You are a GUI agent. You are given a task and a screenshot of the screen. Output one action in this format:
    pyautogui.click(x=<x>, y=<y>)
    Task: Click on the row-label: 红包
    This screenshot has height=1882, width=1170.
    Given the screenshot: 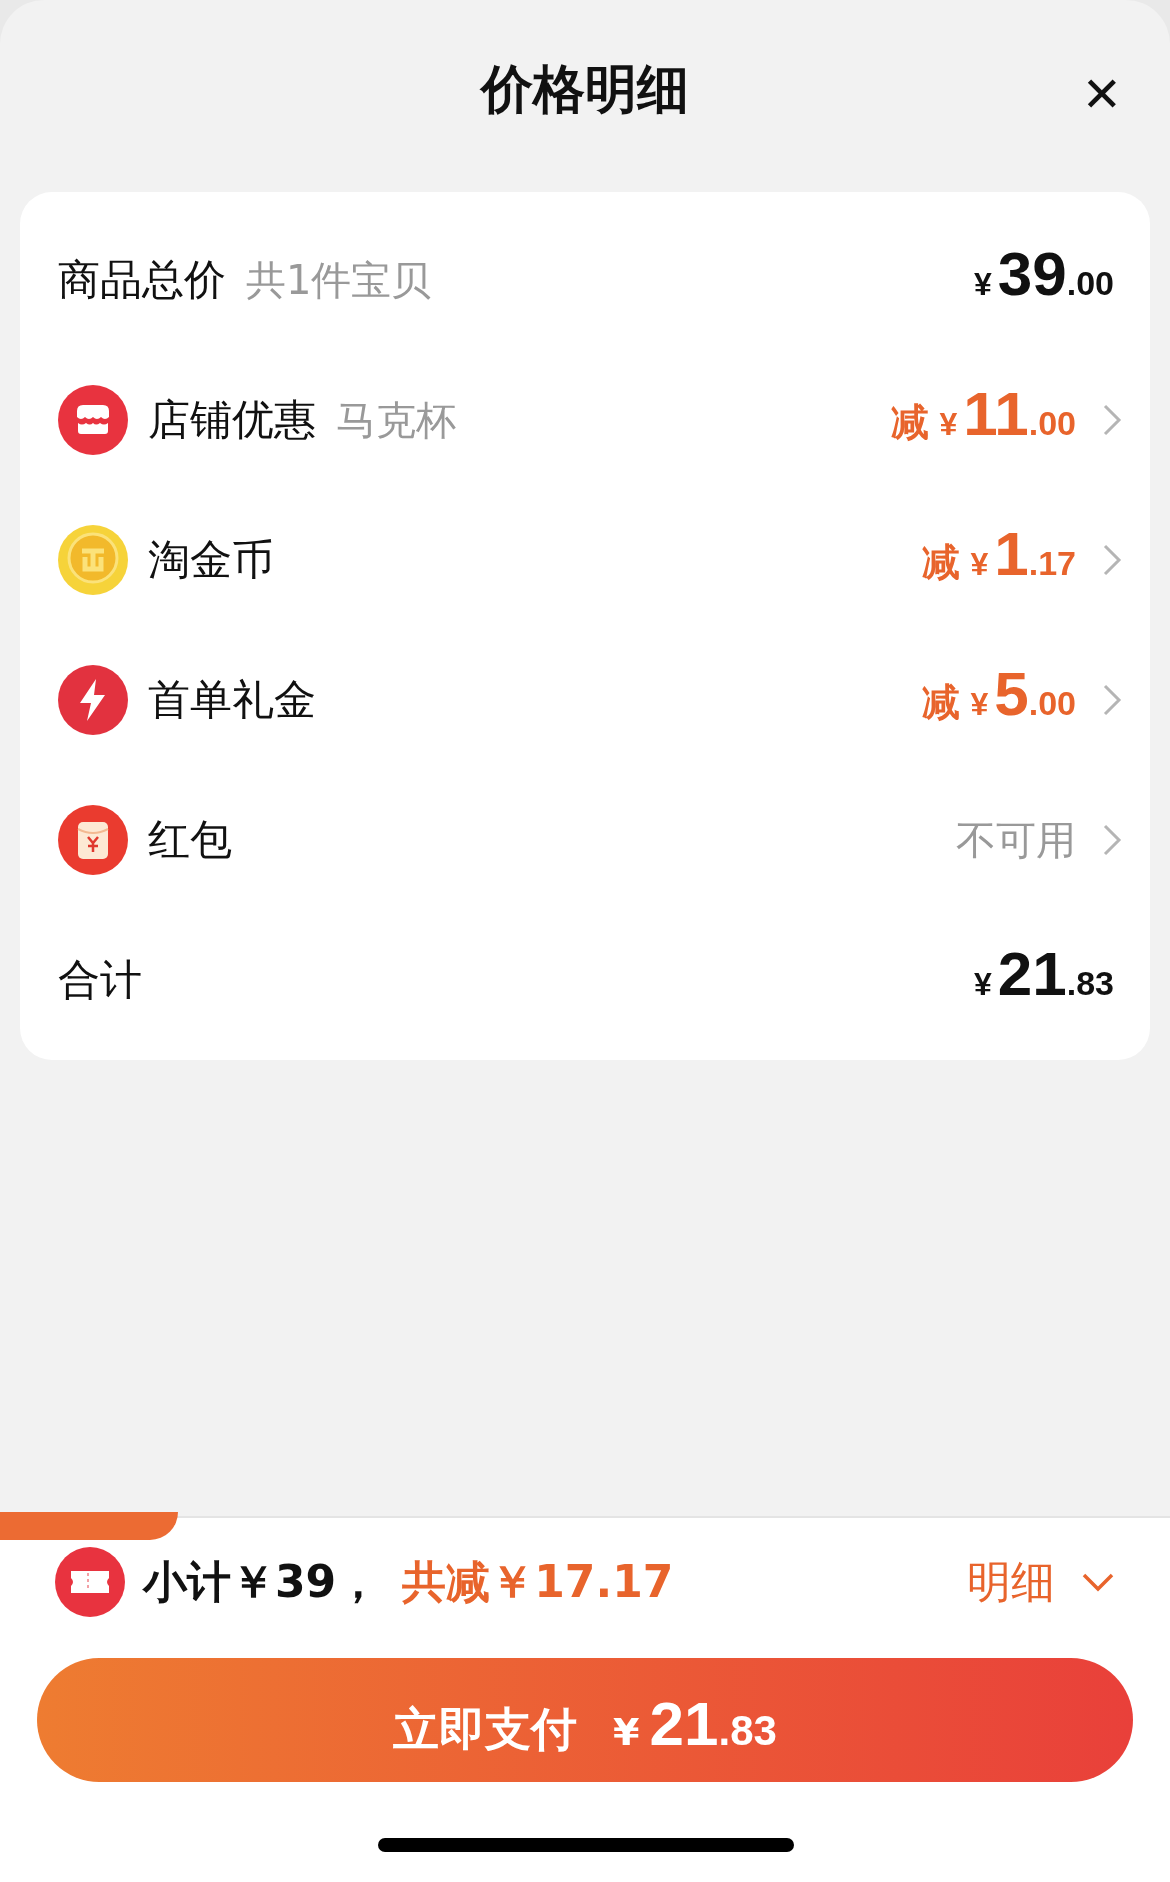 What is the action you would take?
    pyautogui.click(x=190, y=840)
    